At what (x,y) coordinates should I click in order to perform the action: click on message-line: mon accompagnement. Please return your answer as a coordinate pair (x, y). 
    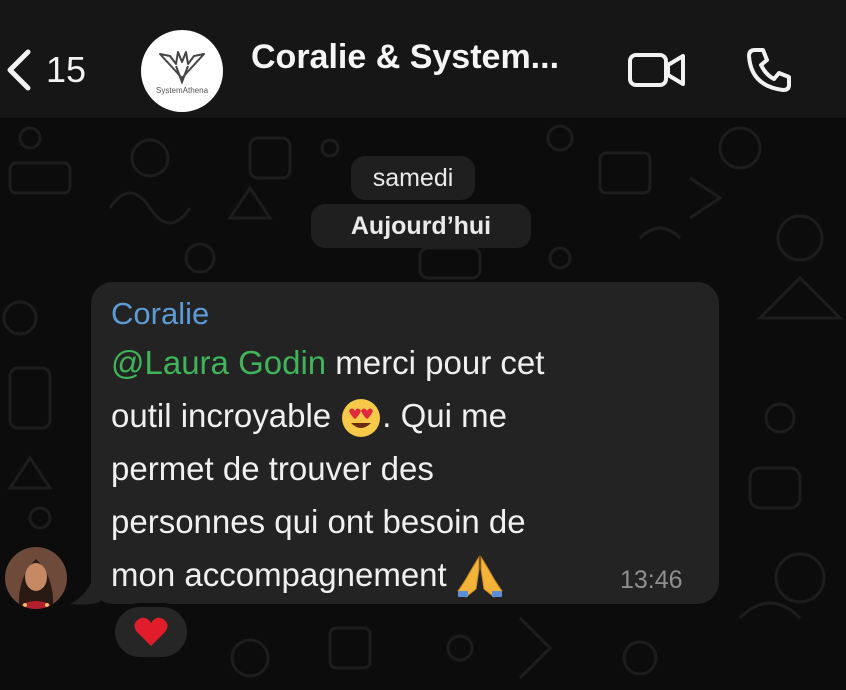
    Looking at the image, I should click on (283, 574).